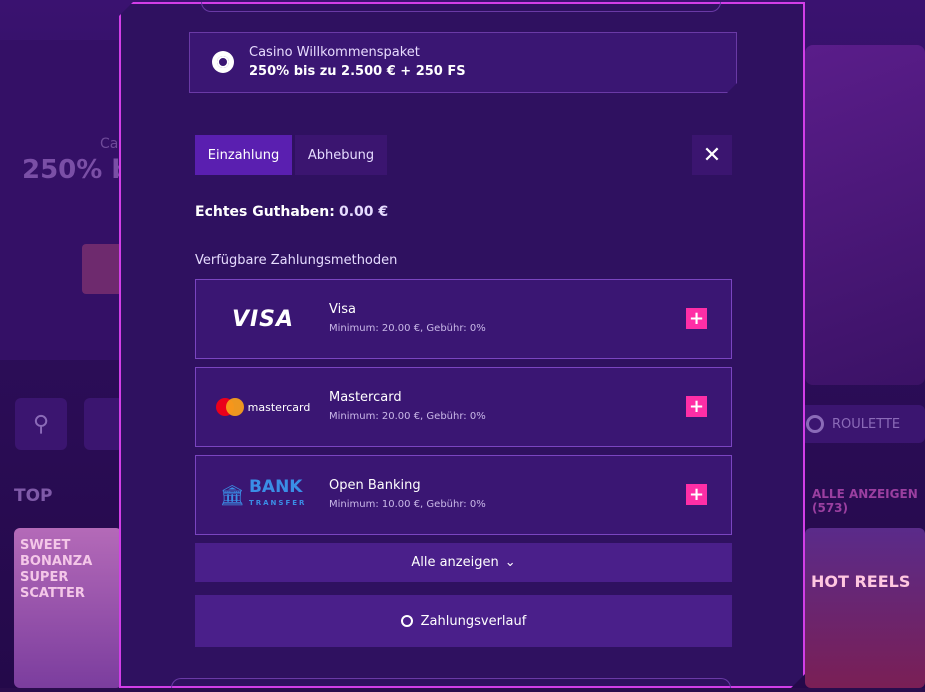 This screenshot has height=692, width=925. I want to click on payment-methods-heading: Verfügbare Zahlungsmethoden, so click(296, 260).